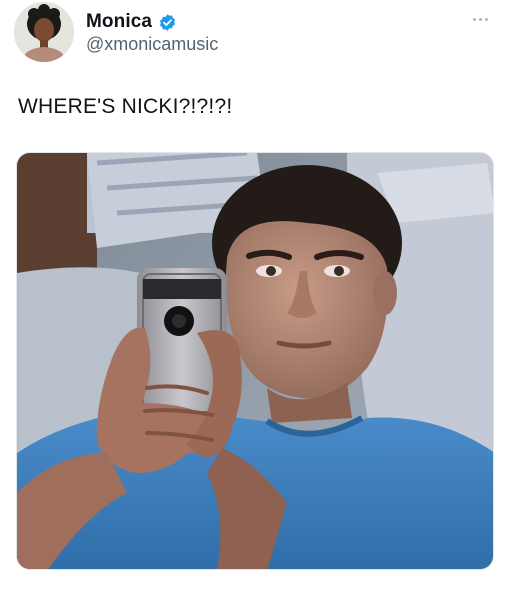  I want to click on author-display-name: Monica, so click(119, 22).